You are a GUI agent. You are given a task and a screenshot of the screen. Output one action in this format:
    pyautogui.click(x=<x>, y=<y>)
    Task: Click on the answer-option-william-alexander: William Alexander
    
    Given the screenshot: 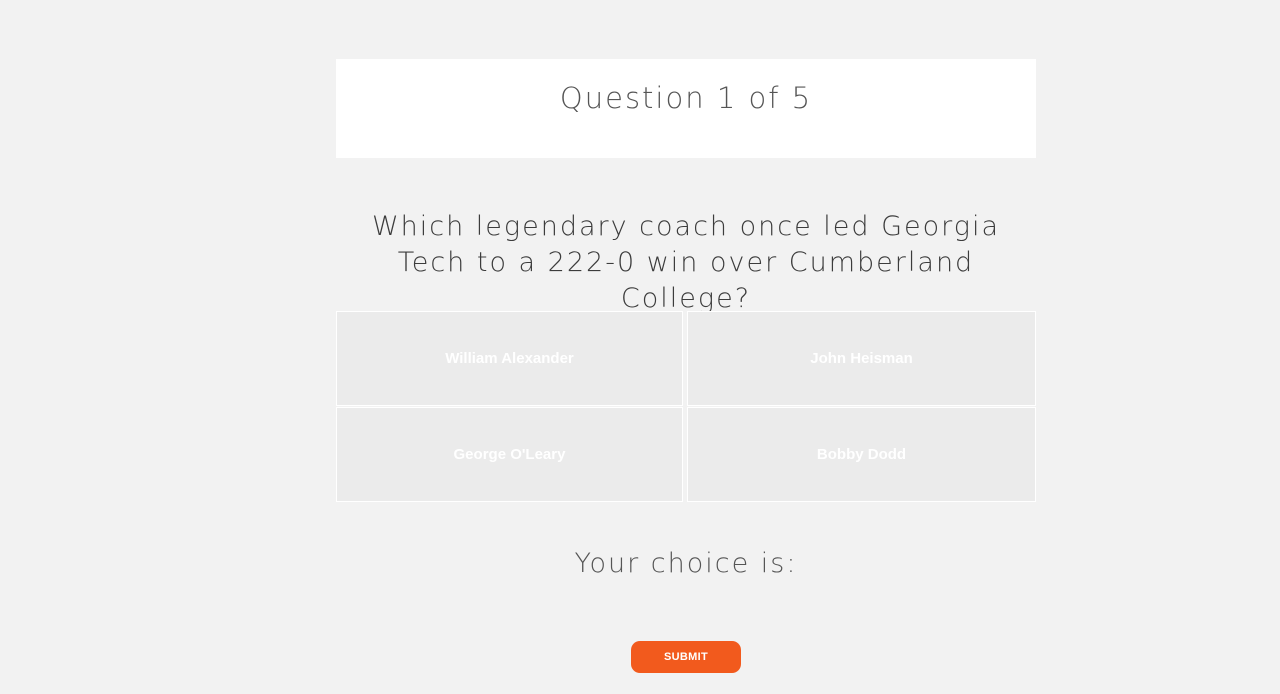 What is the action you would take?
    pyautogui.click(x=509, y=358)
    